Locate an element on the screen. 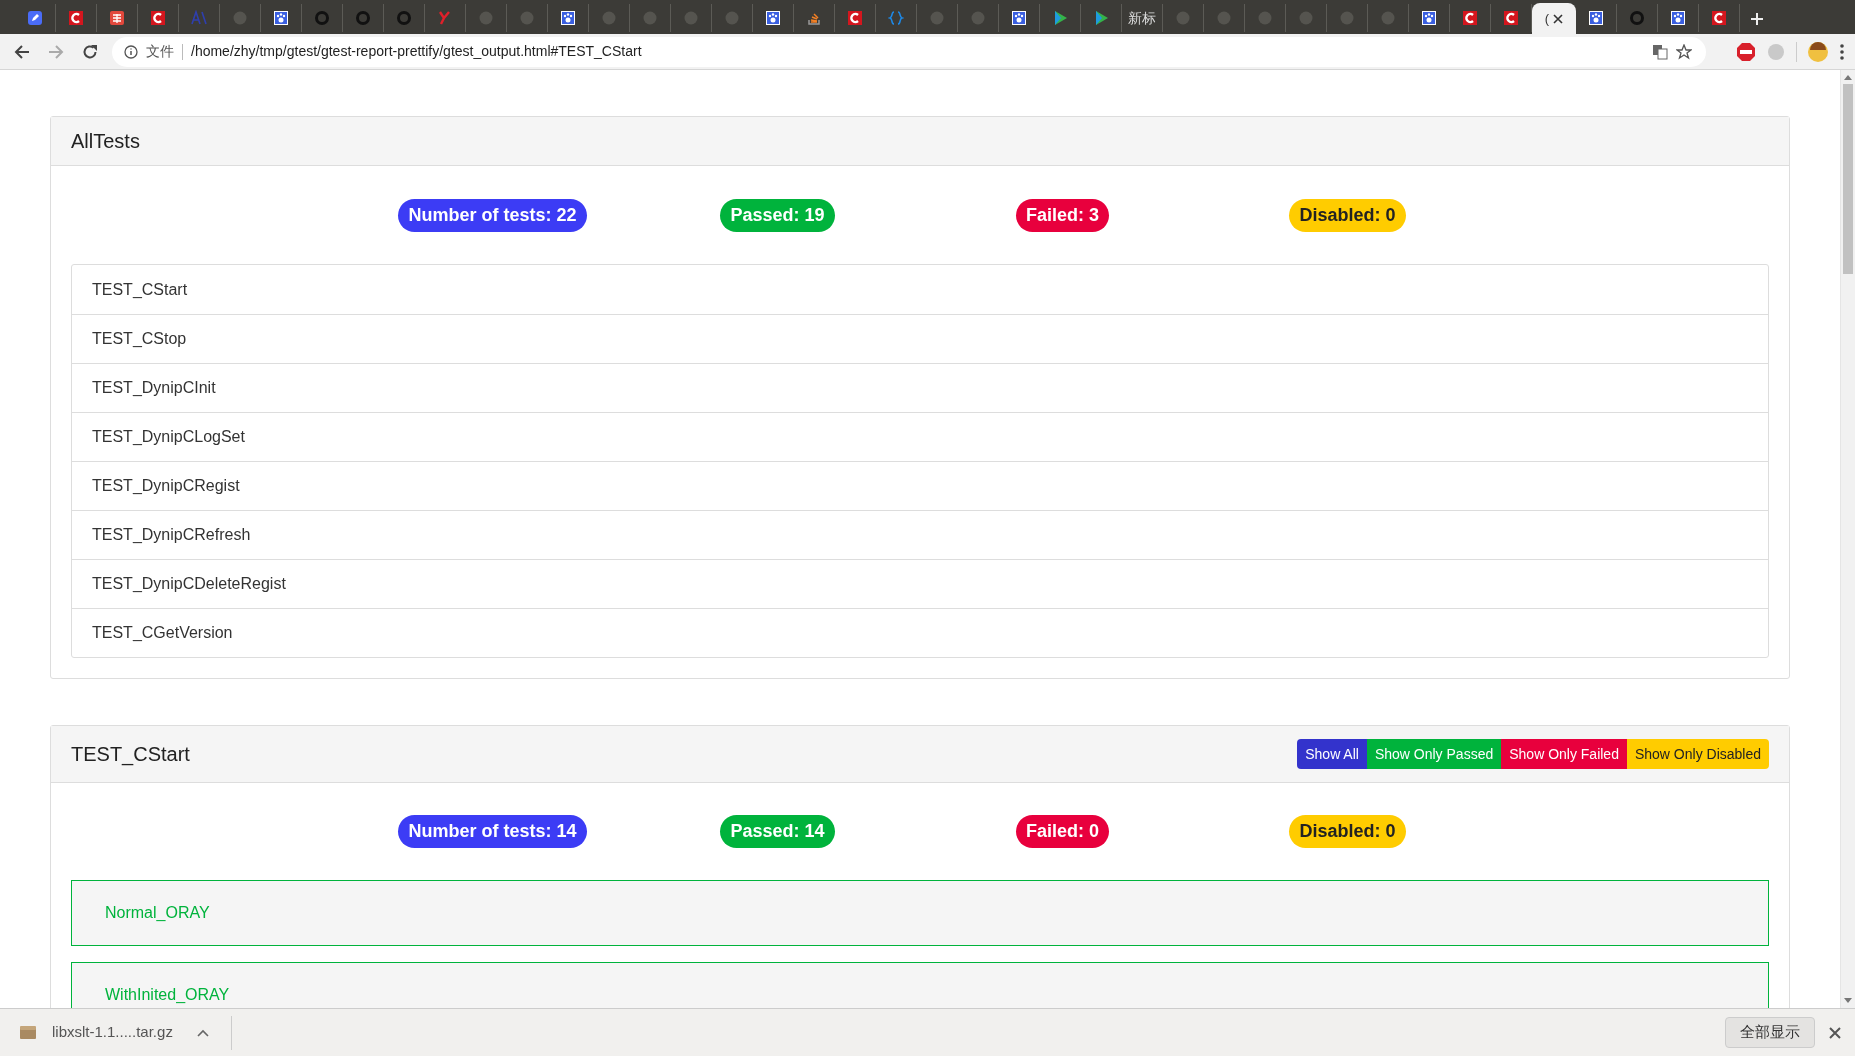 Image resolution: width=1855 pixels, height=1056 pixels. test-link: TEST_DynipCDeleteRegist is located at coordinates (920, 583).